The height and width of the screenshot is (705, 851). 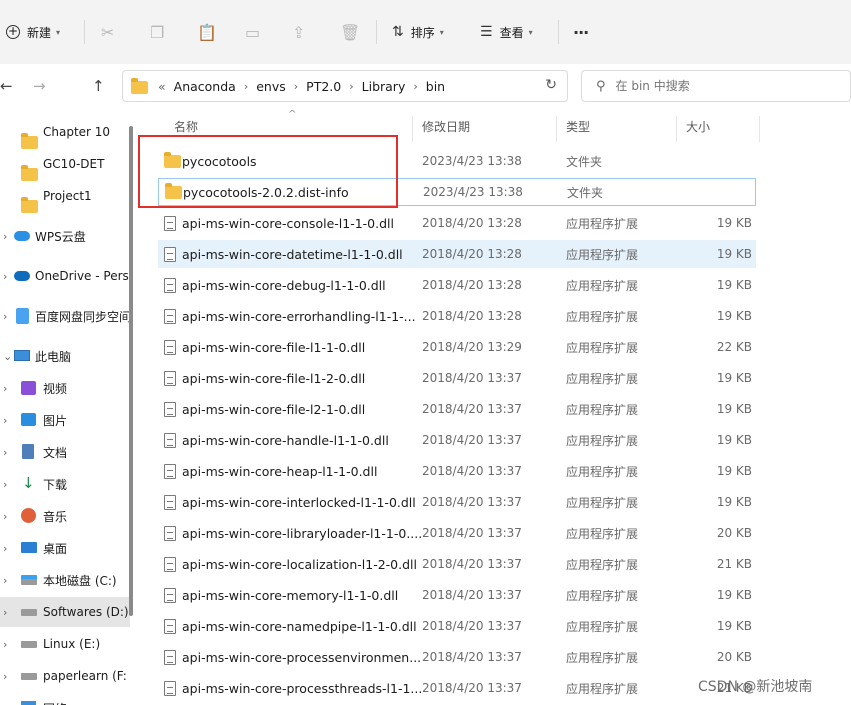 I want to click on breadcrumb-item: envs, so click(x=271, y=86).